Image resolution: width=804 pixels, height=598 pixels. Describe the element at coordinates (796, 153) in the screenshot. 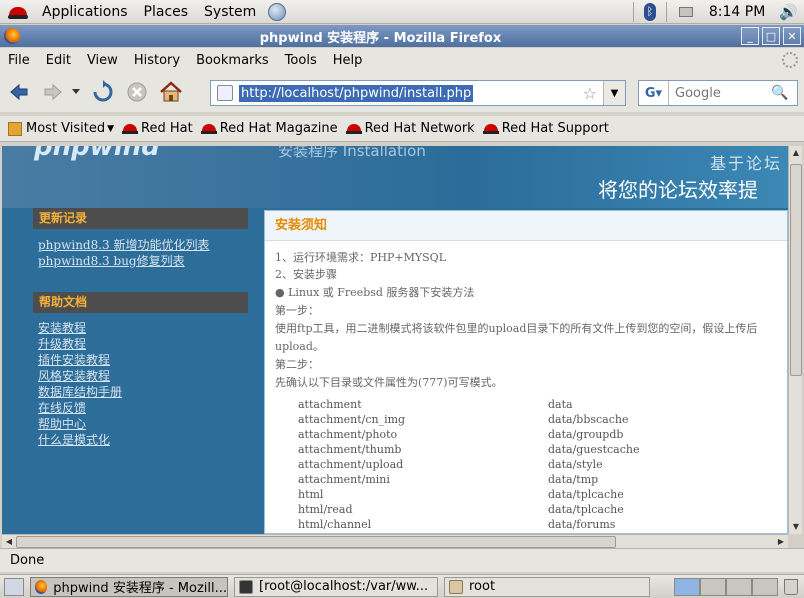

I see `scroll-up-arrow-icon: ▲` at that location.